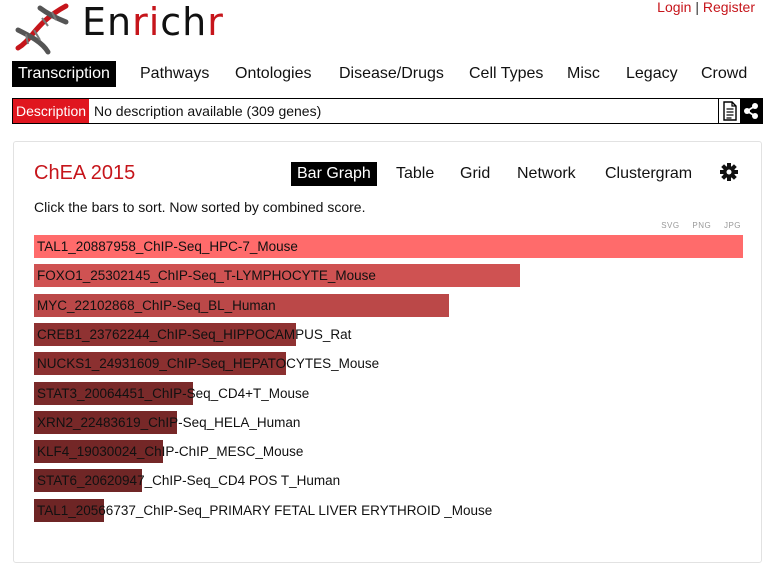 Image resolution: width=773 pixels, height=566 pixels. Describe the element at coordinates (724, 74) in the screenshot. I see `nav-crowd: Crowd` at that location.